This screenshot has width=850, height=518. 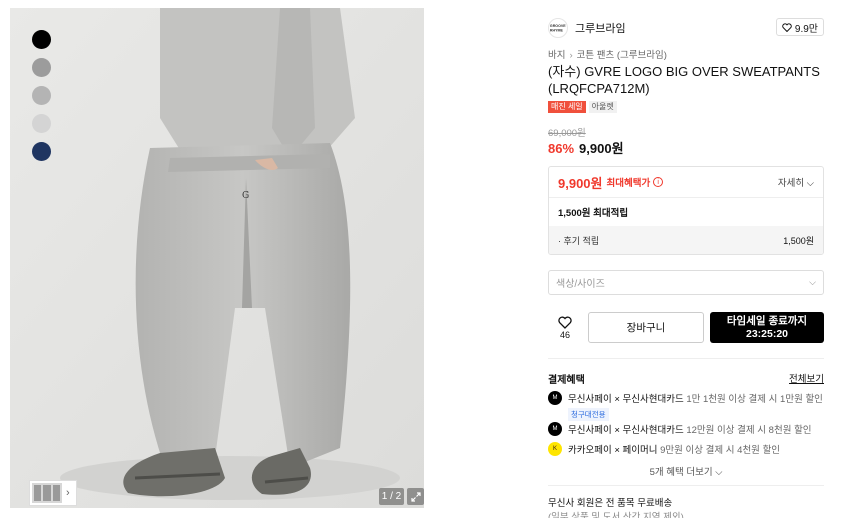 What do you see at coordinates (567, 133) in the screenshot?
I see `original-price: 69,000원` at bounding box center [567, 133].